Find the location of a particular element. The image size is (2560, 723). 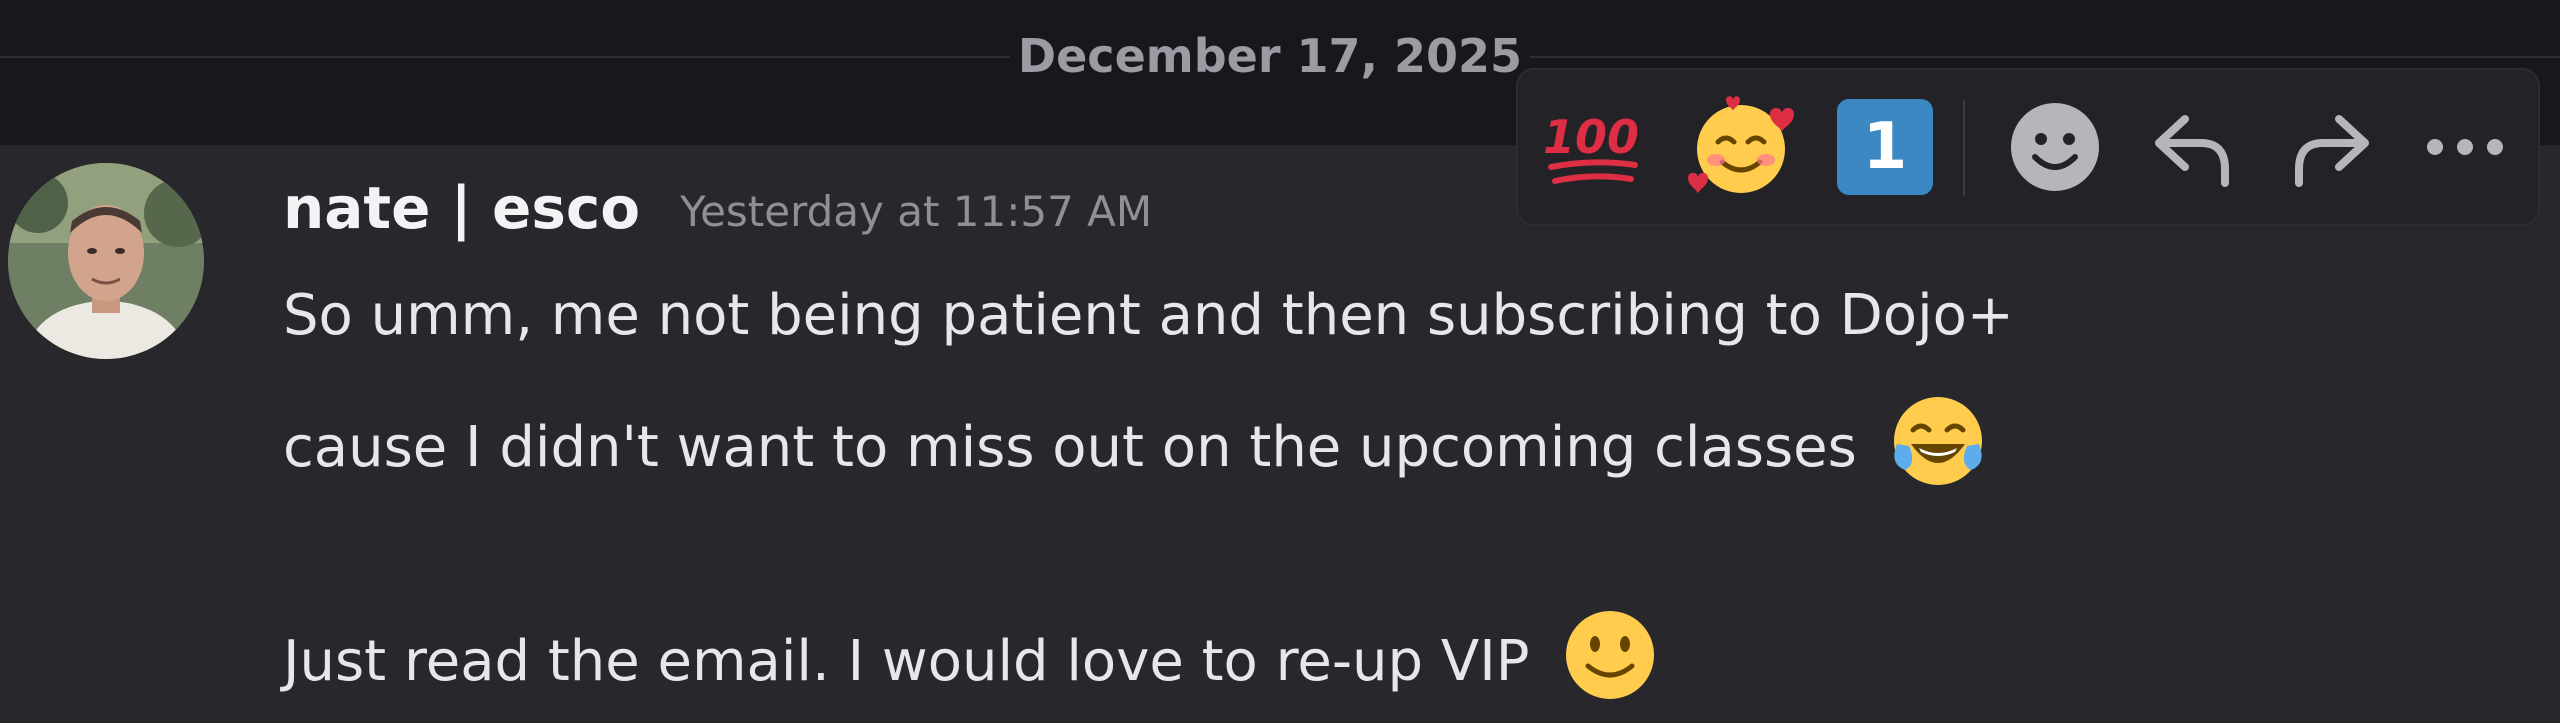

smiling-face-with-hearts-icon is located at coordinates (1741, 145).